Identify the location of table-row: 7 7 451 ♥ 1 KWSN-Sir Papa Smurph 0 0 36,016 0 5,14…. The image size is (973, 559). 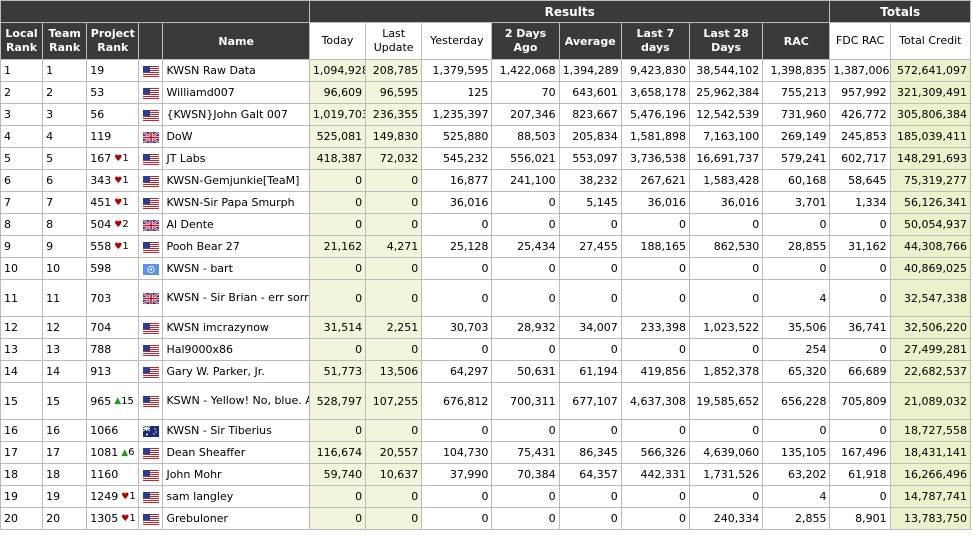
(486, 202).